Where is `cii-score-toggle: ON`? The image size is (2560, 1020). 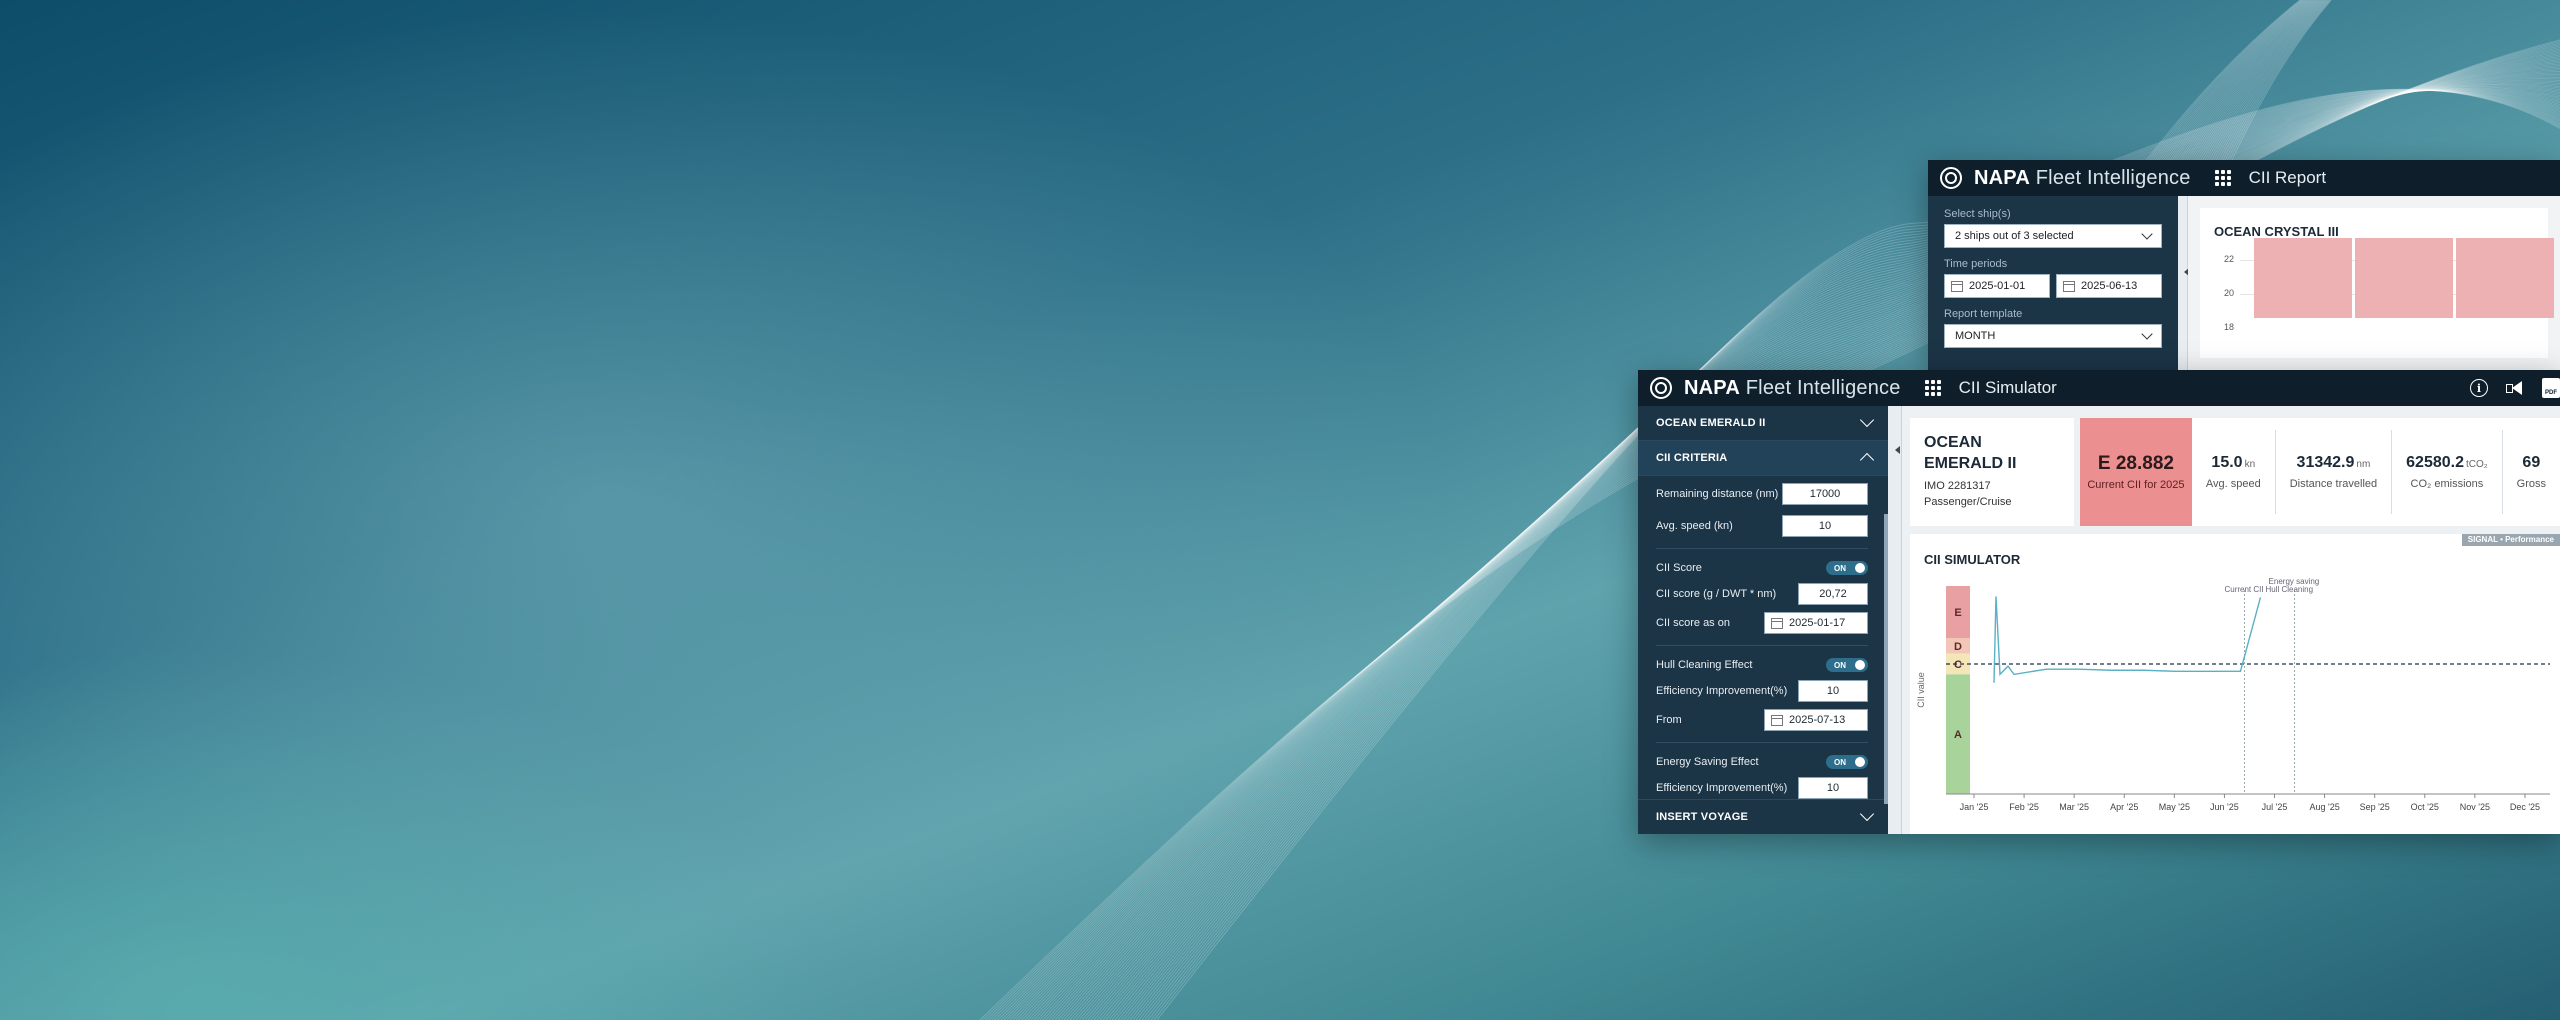
cii-score-toggle: ON is located at coordinates (1847, 568).